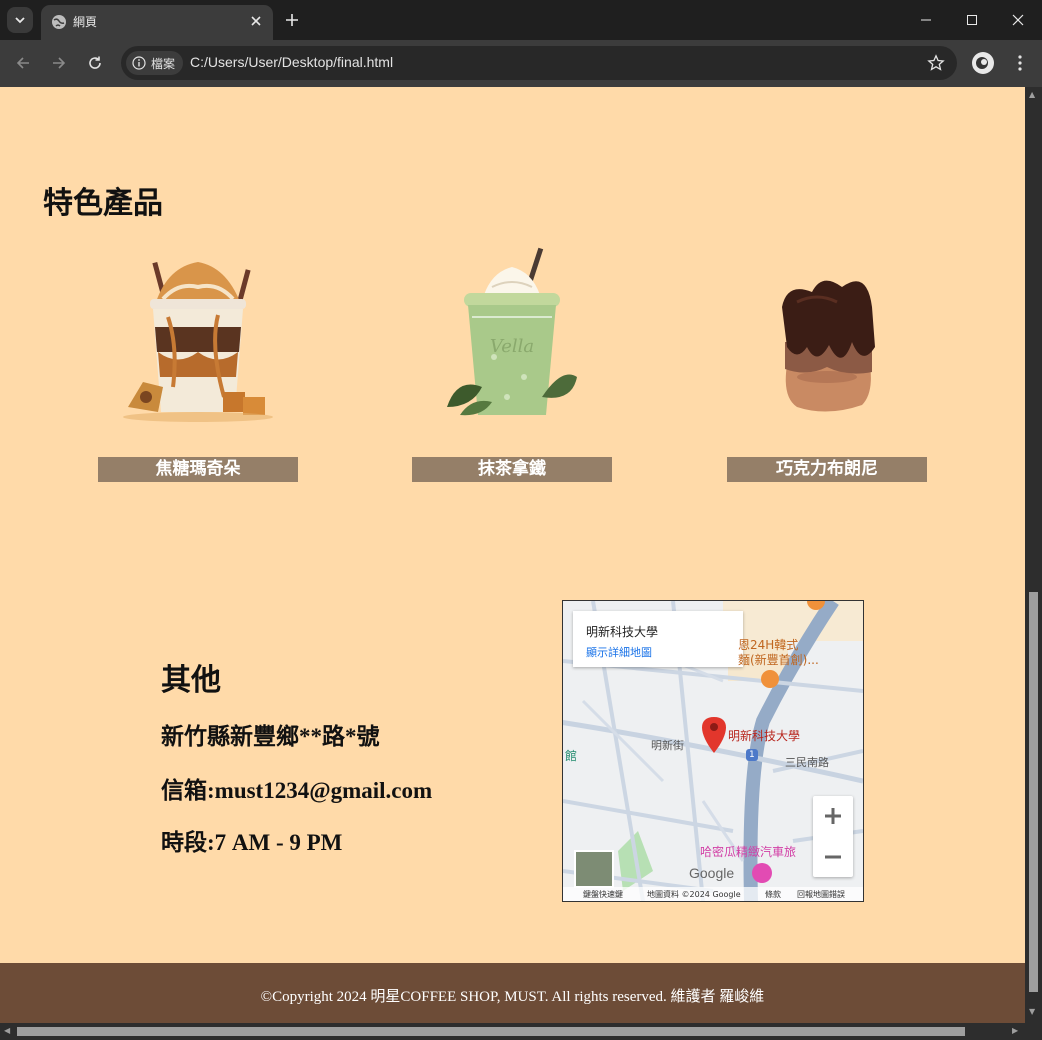 The width and height of the screenshot is (1042, 1040). What do you see at coordinates (521, 20) in the screenshot?
I see `tab-strip: 網頁` at bounding box center [521, 20].